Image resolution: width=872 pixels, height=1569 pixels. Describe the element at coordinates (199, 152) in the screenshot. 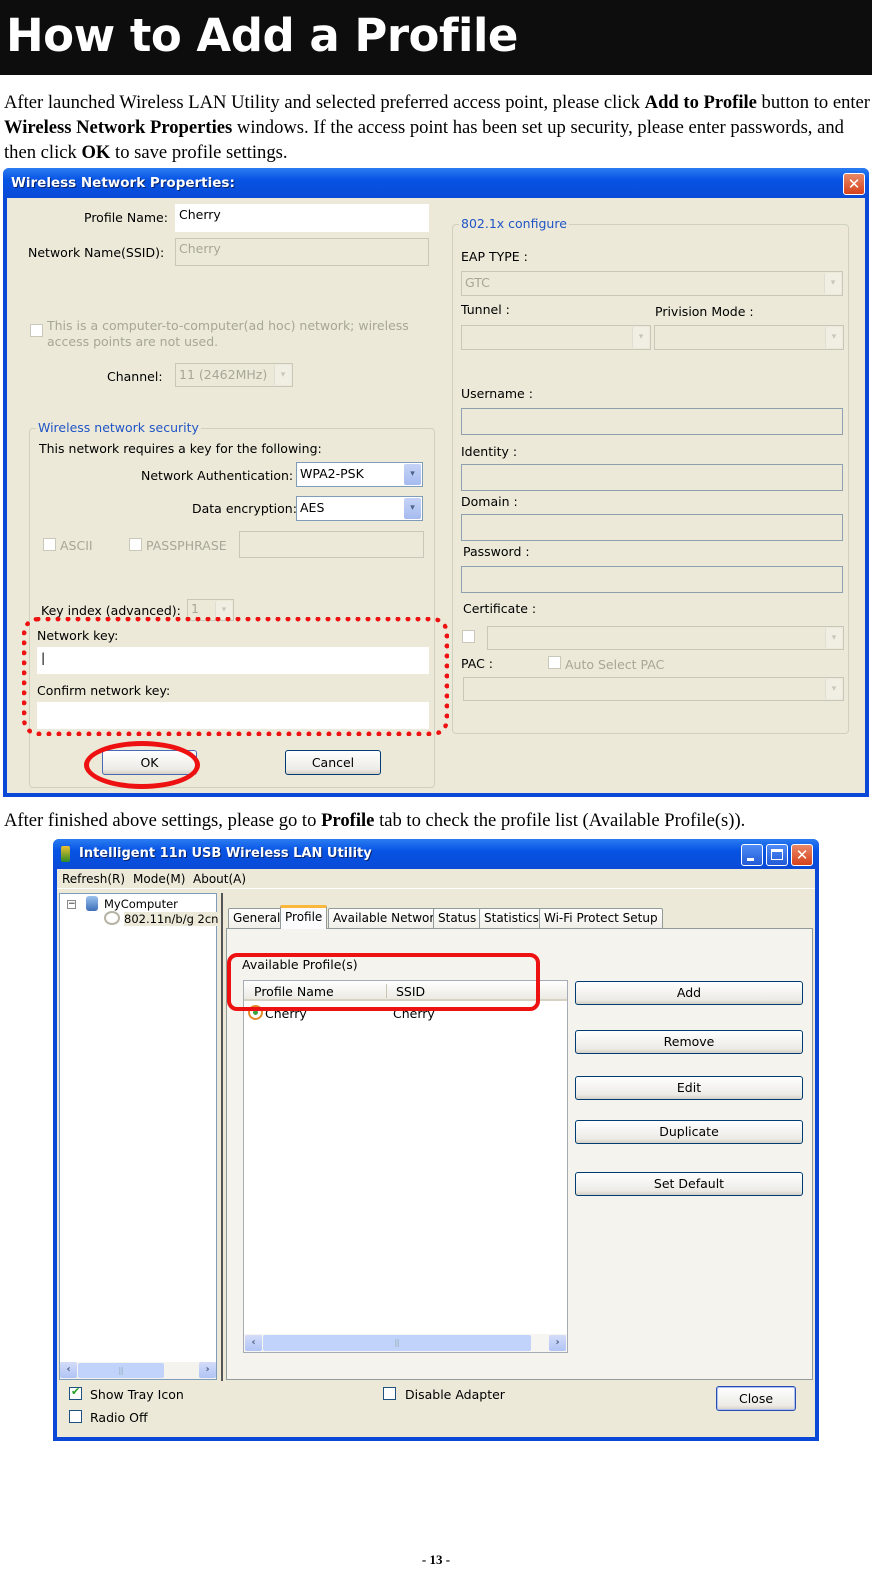

I see `intro-text: to save profile settings.` at that location.